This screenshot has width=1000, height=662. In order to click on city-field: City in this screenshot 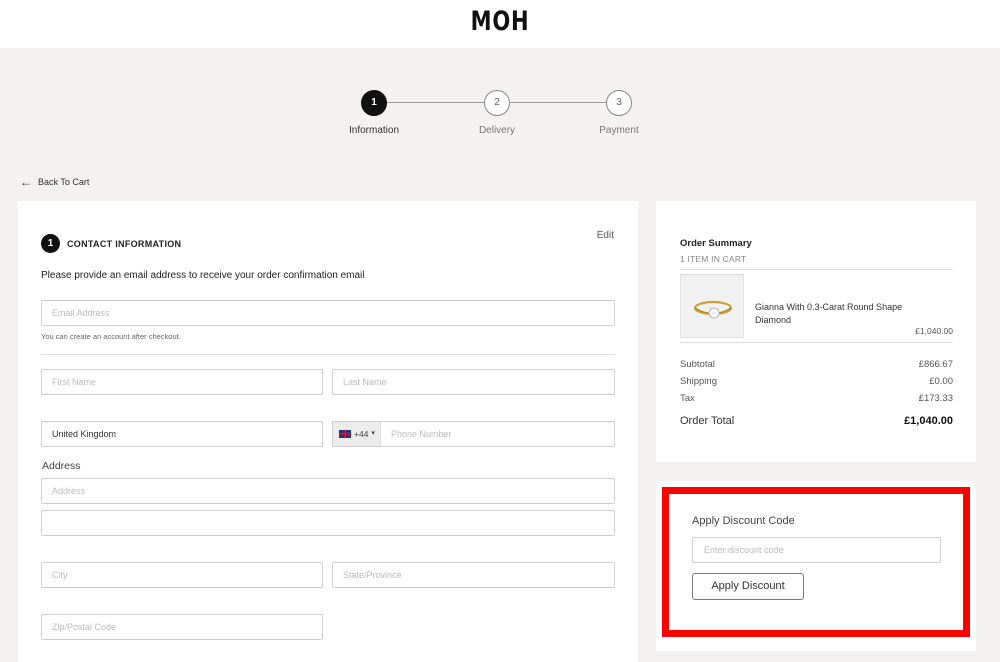, I will do `click(182, 575)`.